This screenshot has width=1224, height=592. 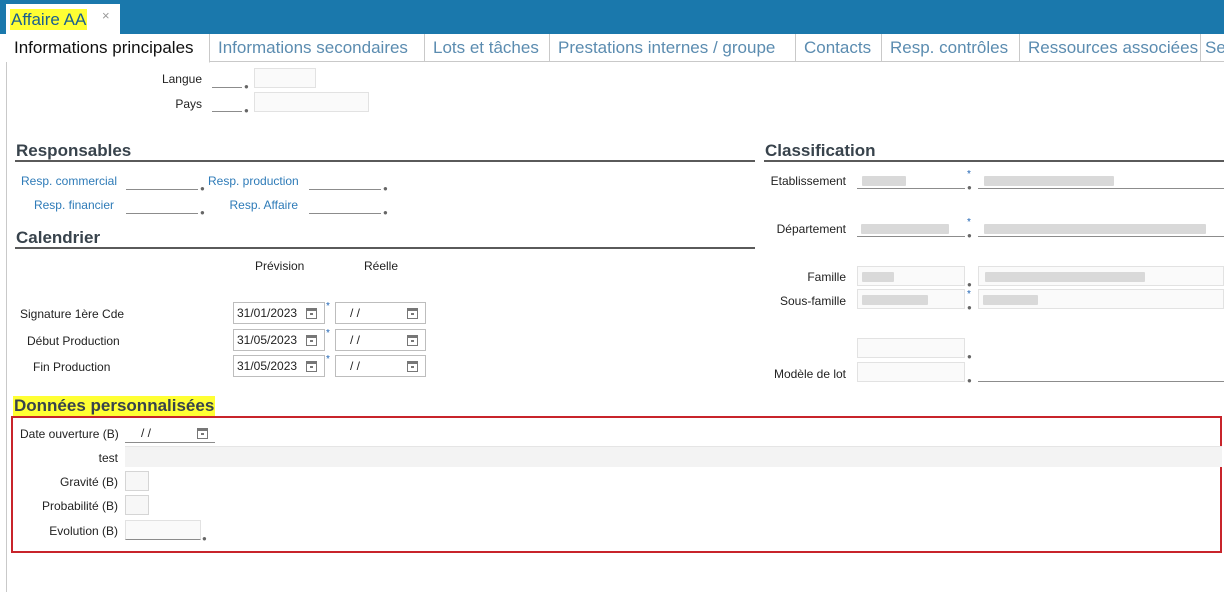 I want to click on evolution-input, so click(x=163, y=530).